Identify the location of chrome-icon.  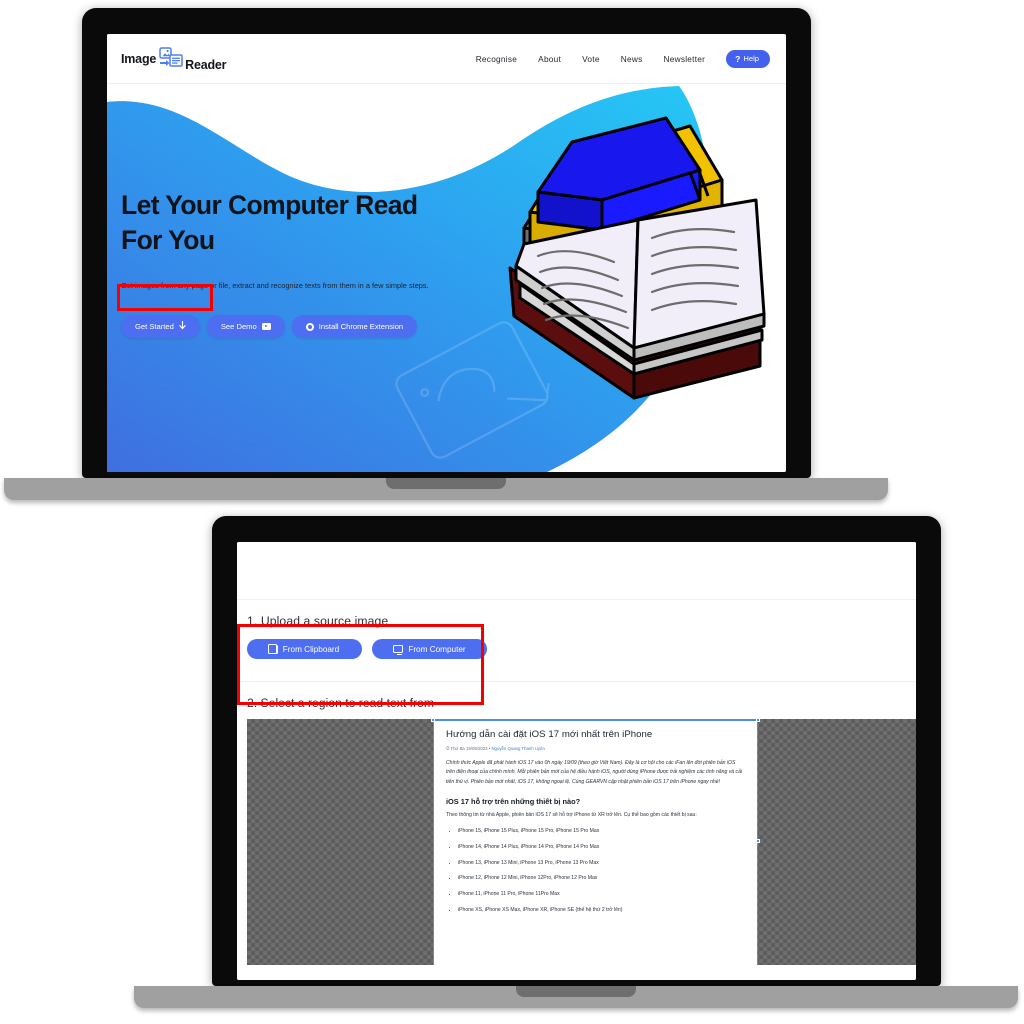
(309, 326).